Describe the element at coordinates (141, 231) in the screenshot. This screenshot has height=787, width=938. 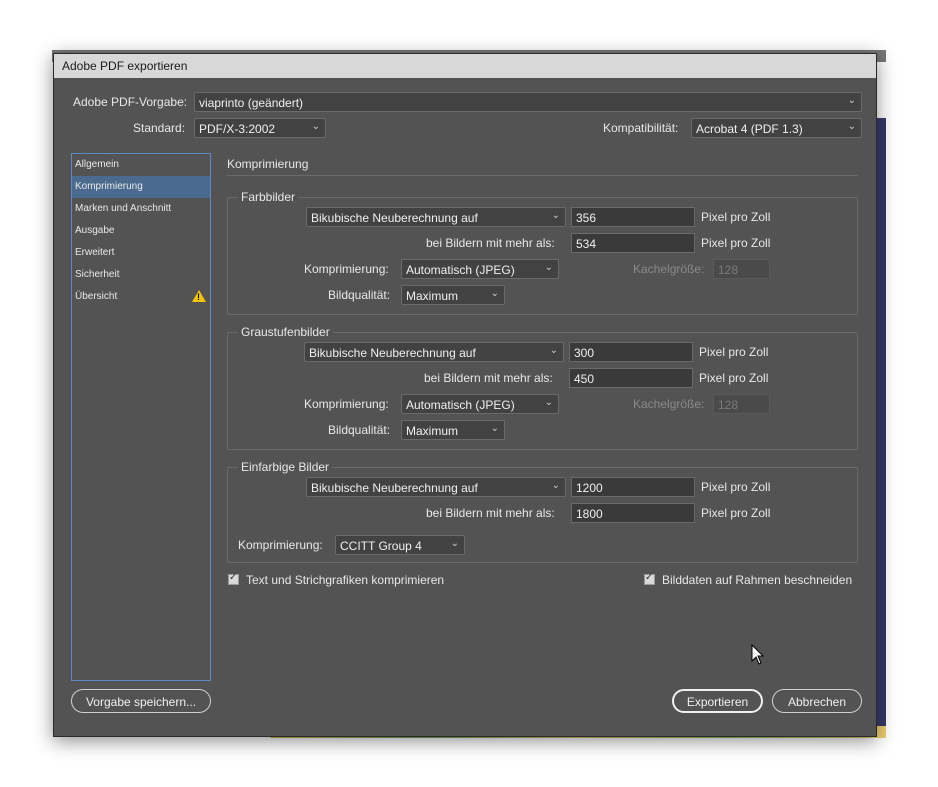
I see `sidebar-item-ausgabe: Ausgabe` at that location.